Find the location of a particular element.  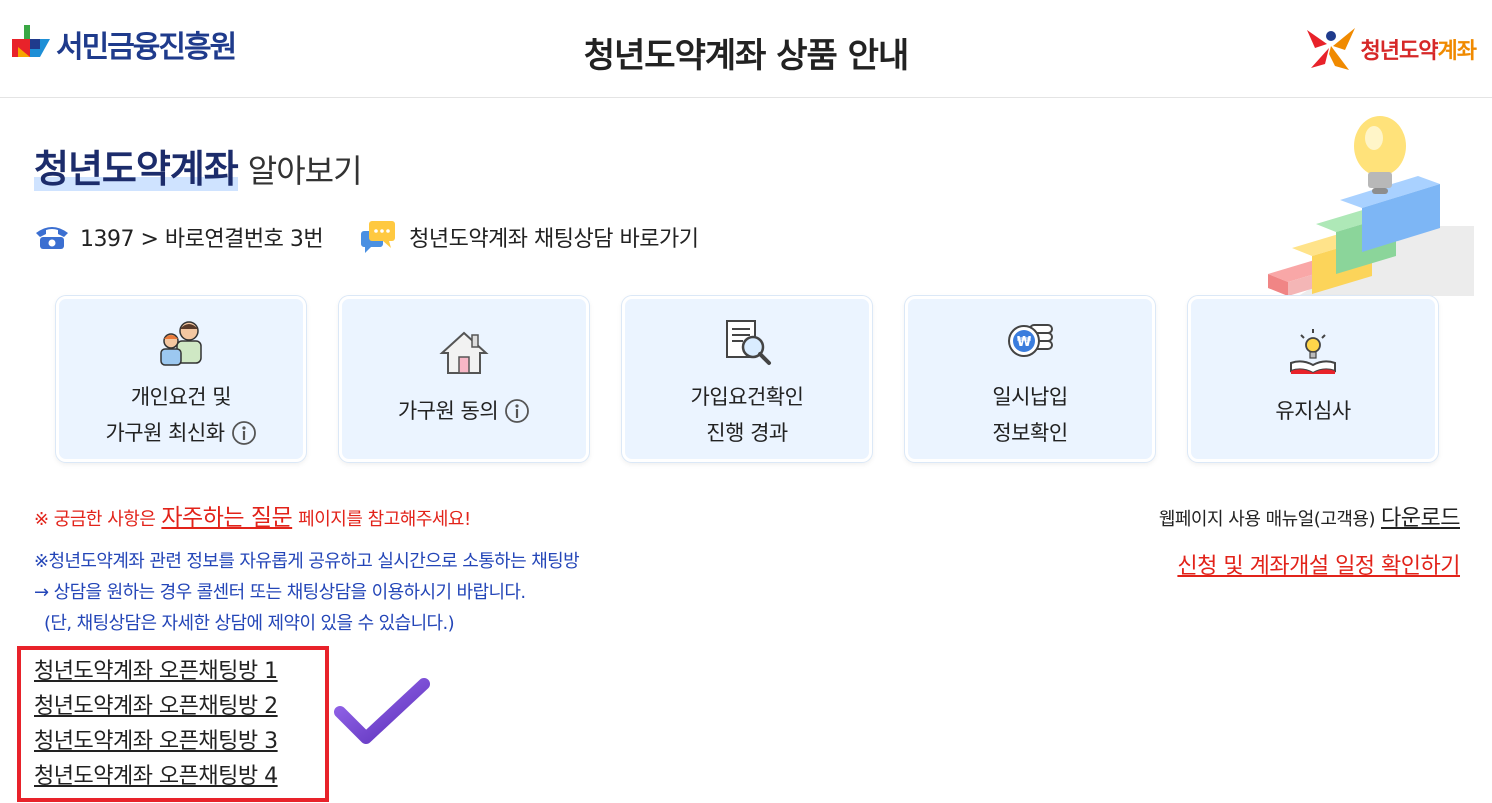

faq-notice: ※ 궁금한 사항은 자주하는 질문 페이지를 참고해주세요! is located at coordinates (252, 515).